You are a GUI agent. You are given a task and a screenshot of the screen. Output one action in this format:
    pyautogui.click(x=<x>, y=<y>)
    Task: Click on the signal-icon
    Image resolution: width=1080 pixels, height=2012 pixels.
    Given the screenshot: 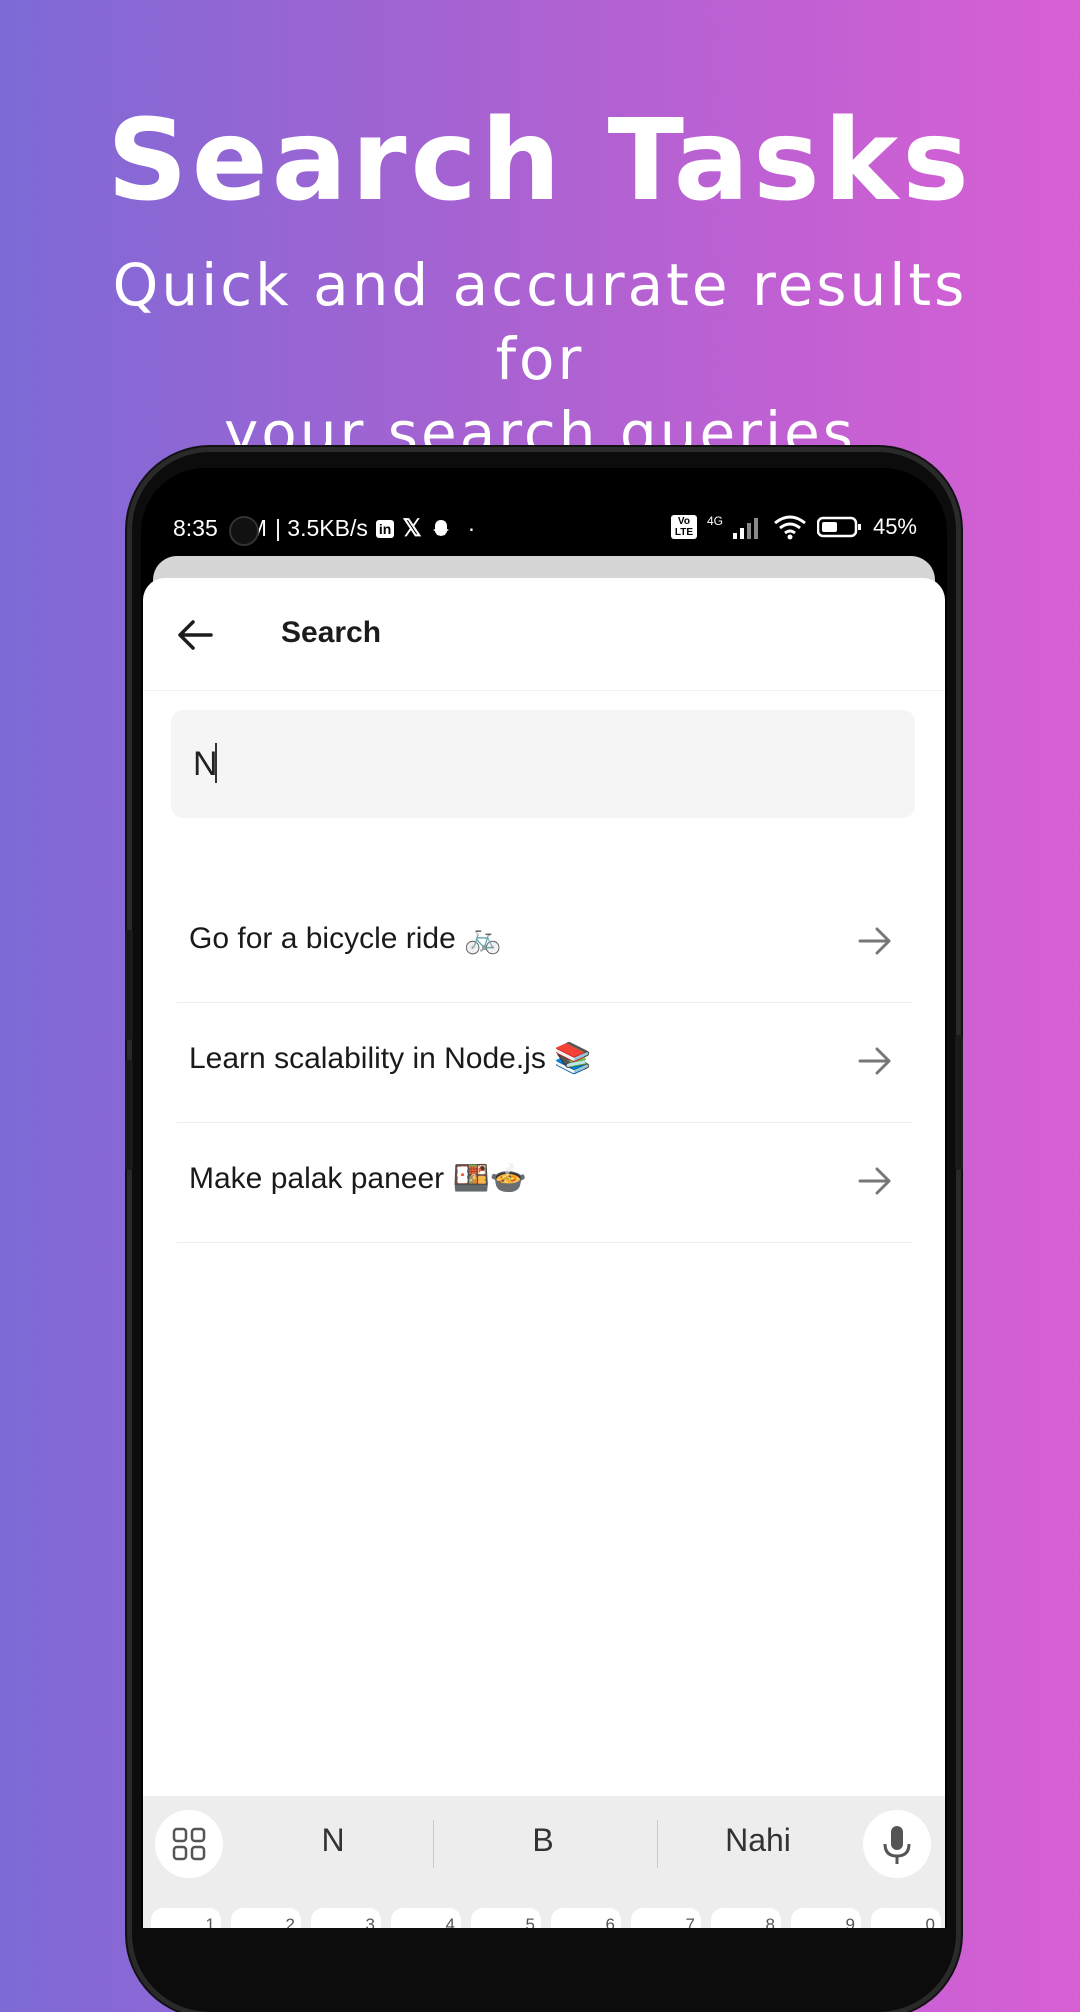 What is the action you would take?
    pyautogui.click(x=745, y=528)
    